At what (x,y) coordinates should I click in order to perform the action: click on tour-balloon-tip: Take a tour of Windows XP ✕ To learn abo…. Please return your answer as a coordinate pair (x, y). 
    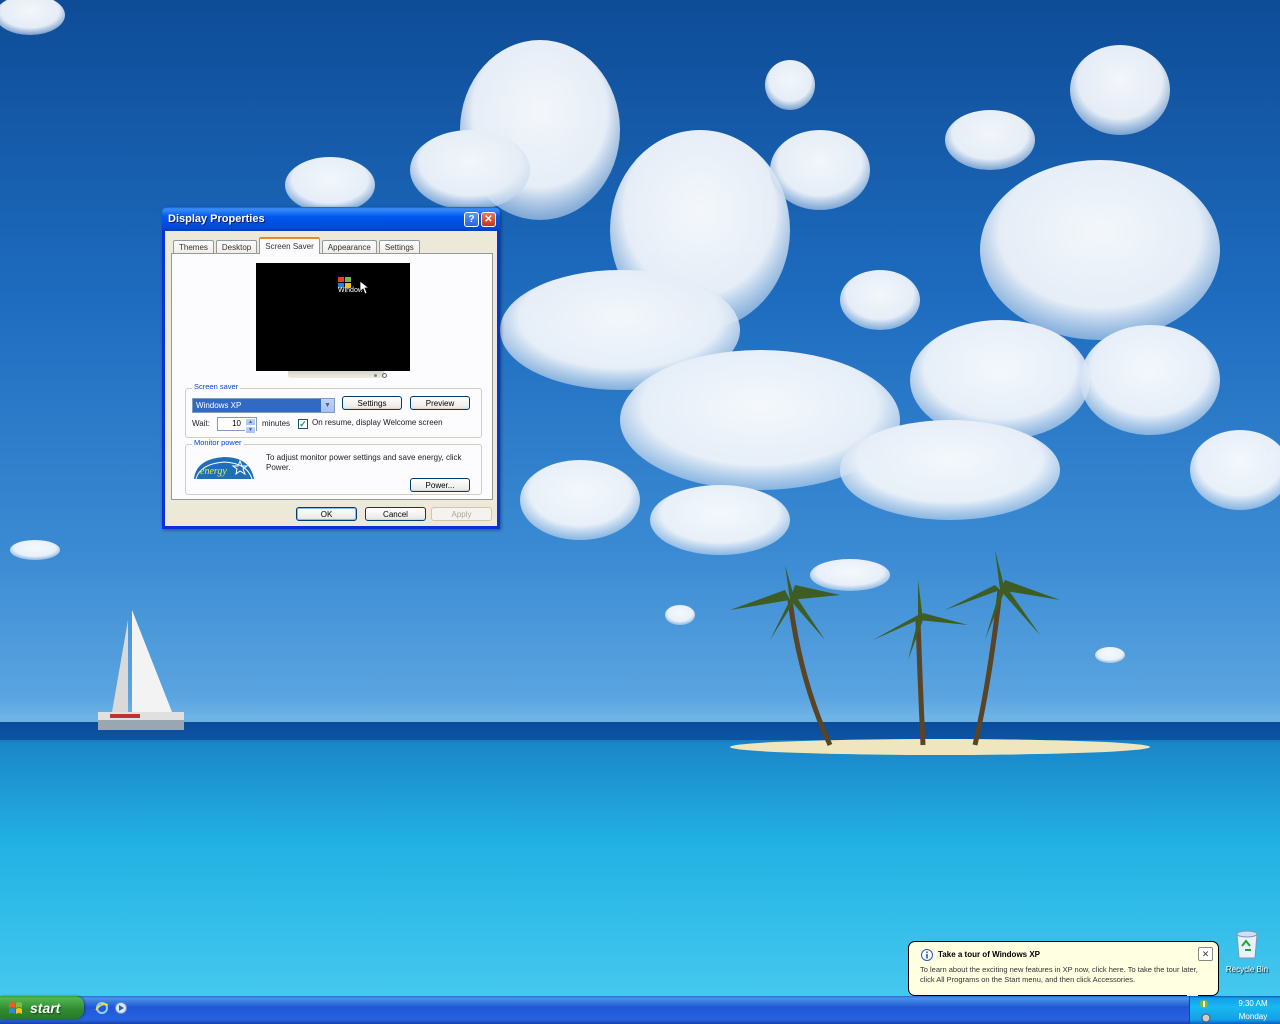
    Looking at the image, I should click on (1063, 968).